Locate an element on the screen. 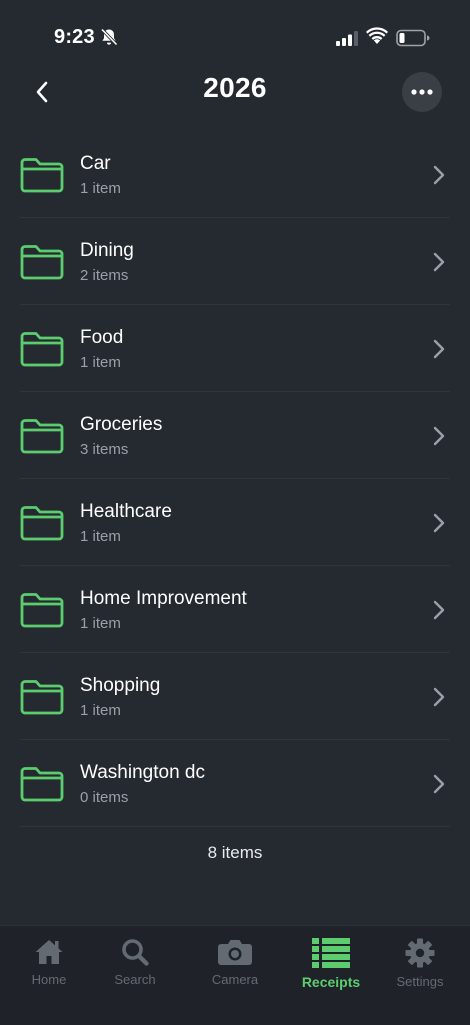 Image resolution: width=470 pixels, height=1025 pixels. camera-icon is located at coordinates (235, 952).